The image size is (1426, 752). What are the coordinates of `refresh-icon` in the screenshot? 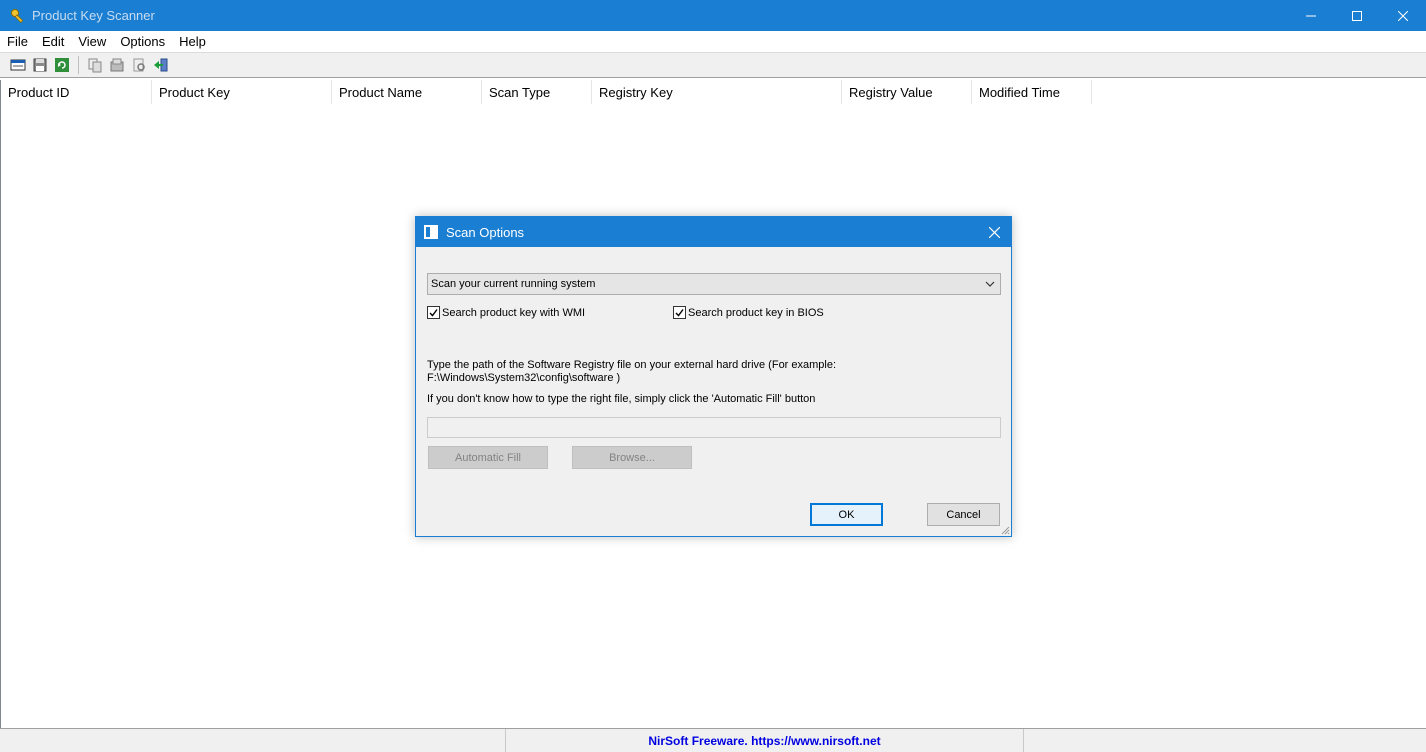 It's located at (62, 65).